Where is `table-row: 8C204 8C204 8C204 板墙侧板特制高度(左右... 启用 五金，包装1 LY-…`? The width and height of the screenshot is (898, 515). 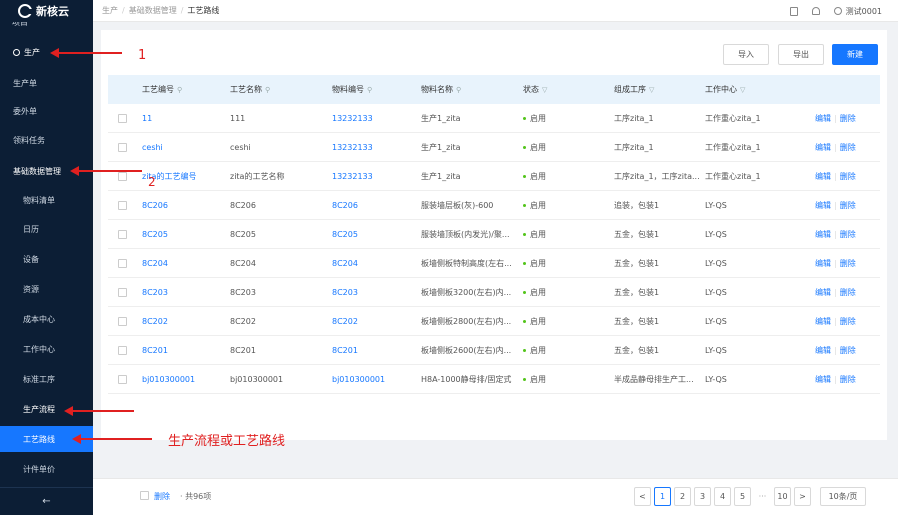
table-row: 8C204 8C204 8C204 板墙侧板特制高度(左右... 启用 五金，包装1 LY-… is located at coordinates (494, 263).